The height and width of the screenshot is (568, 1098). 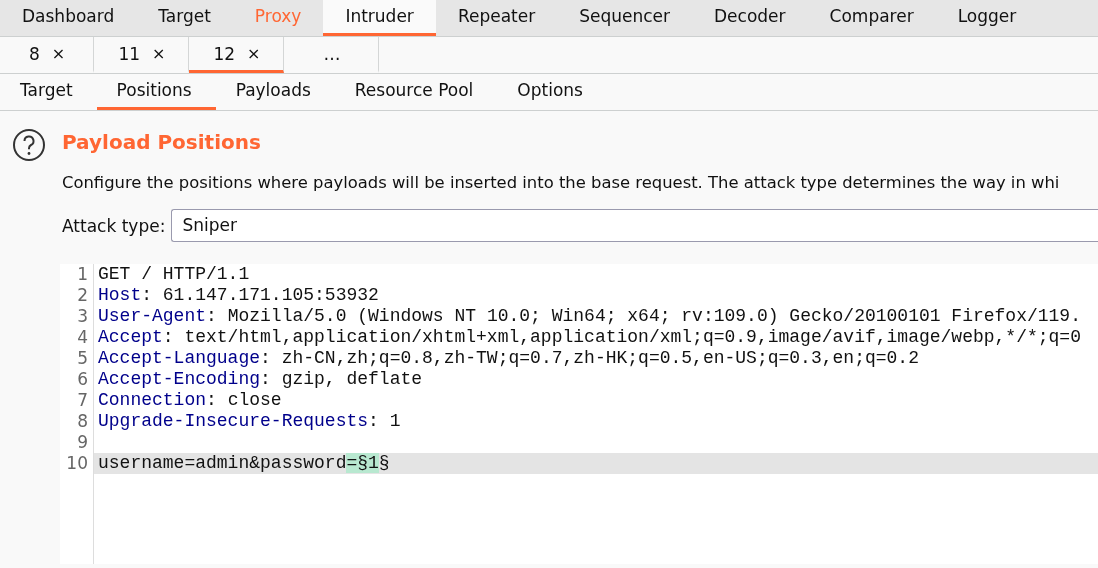 I want to click on line-number: 3, so click(x=82, y=316).